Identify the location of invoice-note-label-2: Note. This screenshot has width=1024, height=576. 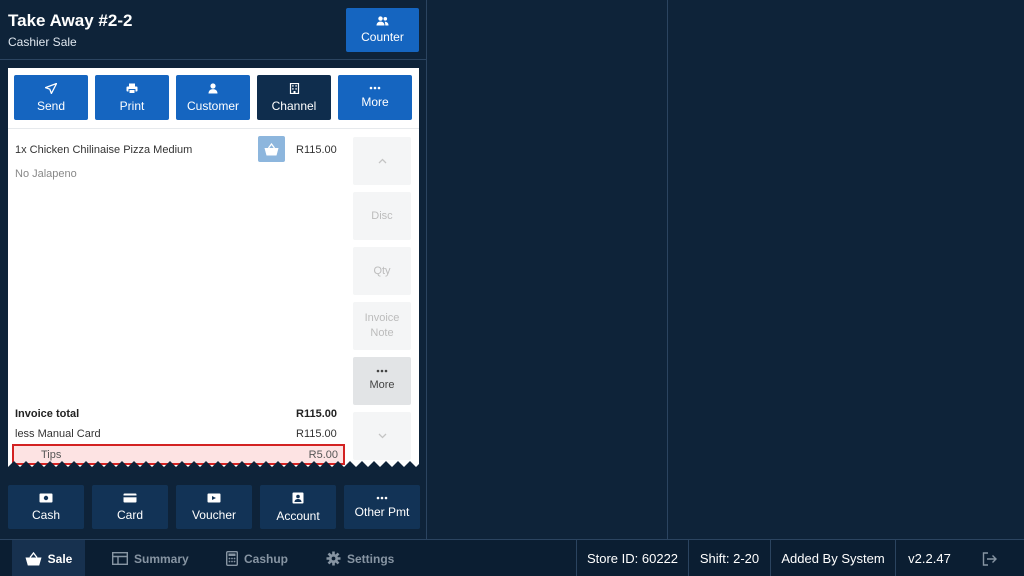
(382, 333).